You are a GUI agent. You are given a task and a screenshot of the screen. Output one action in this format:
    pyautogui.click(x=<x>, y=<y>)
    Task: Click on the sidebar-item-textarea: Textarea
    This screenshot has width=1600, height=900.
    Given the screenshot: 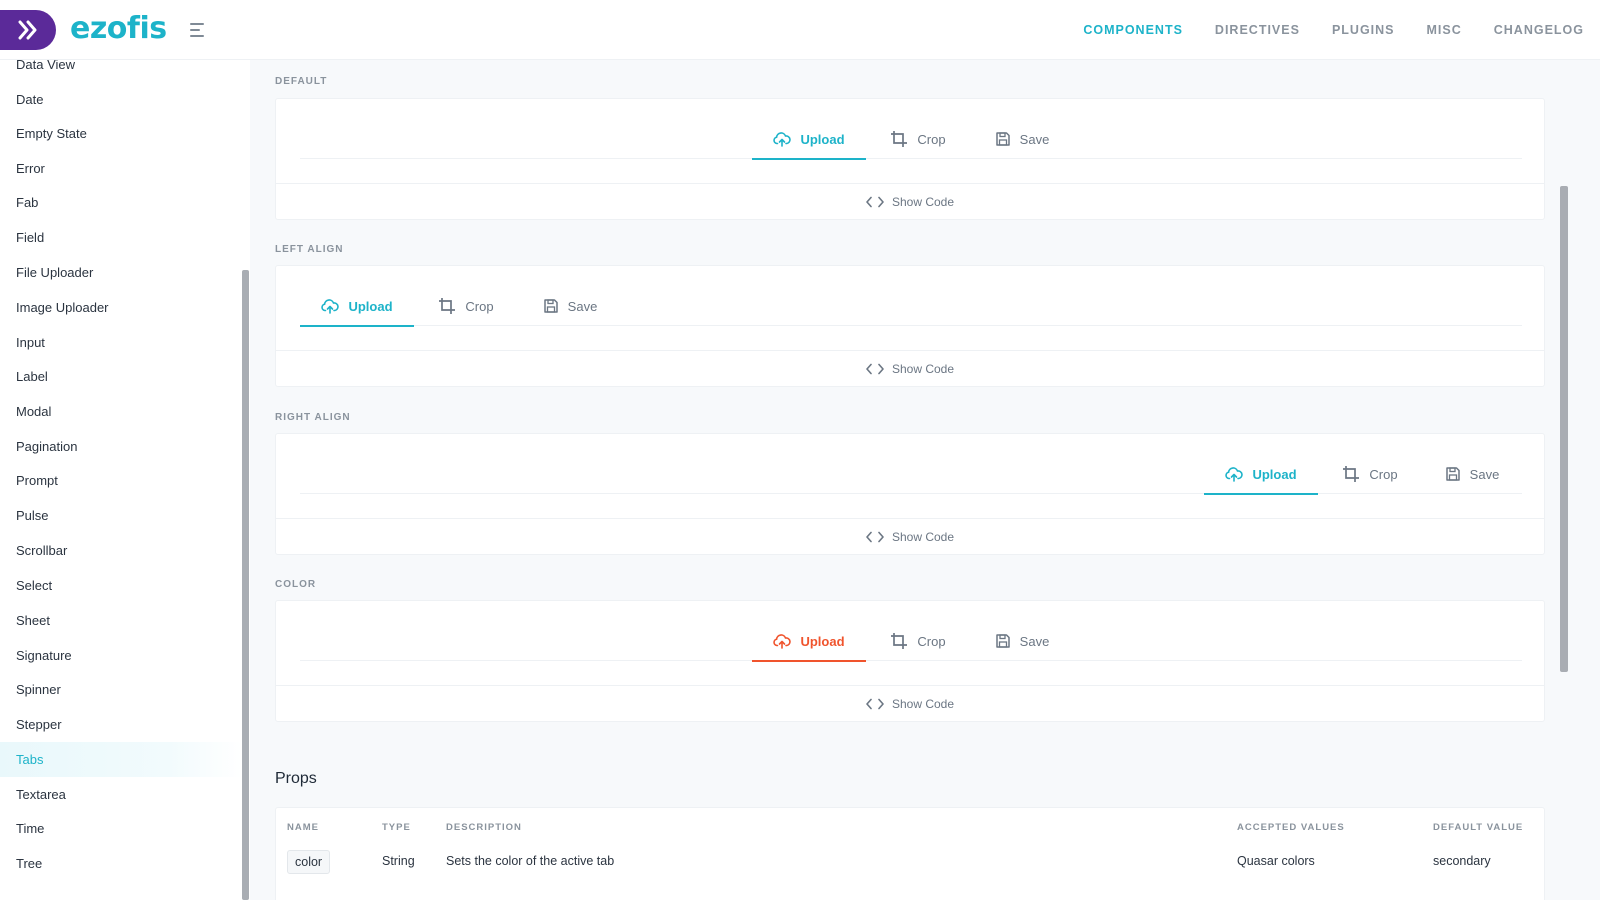 What is the action you would take?
    pyautogui.click(x=121, y=794)
    